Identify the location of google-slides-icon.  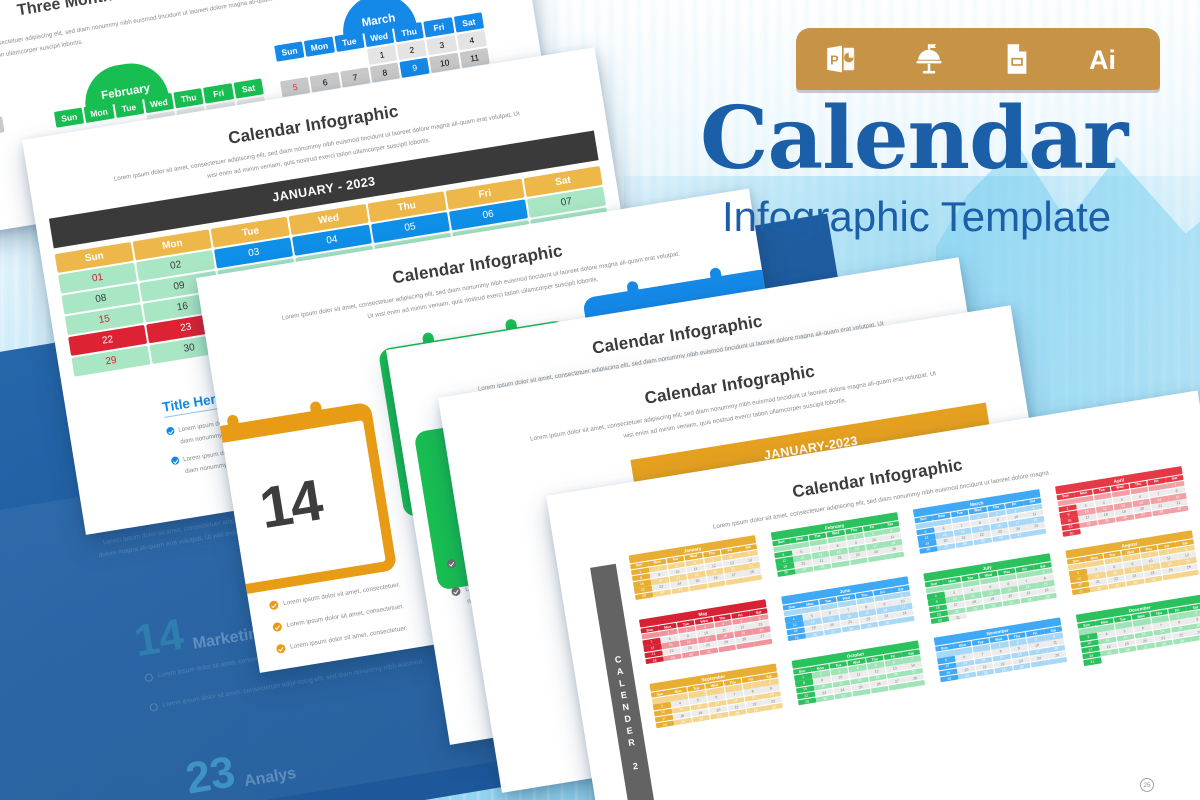
(1017, 59).